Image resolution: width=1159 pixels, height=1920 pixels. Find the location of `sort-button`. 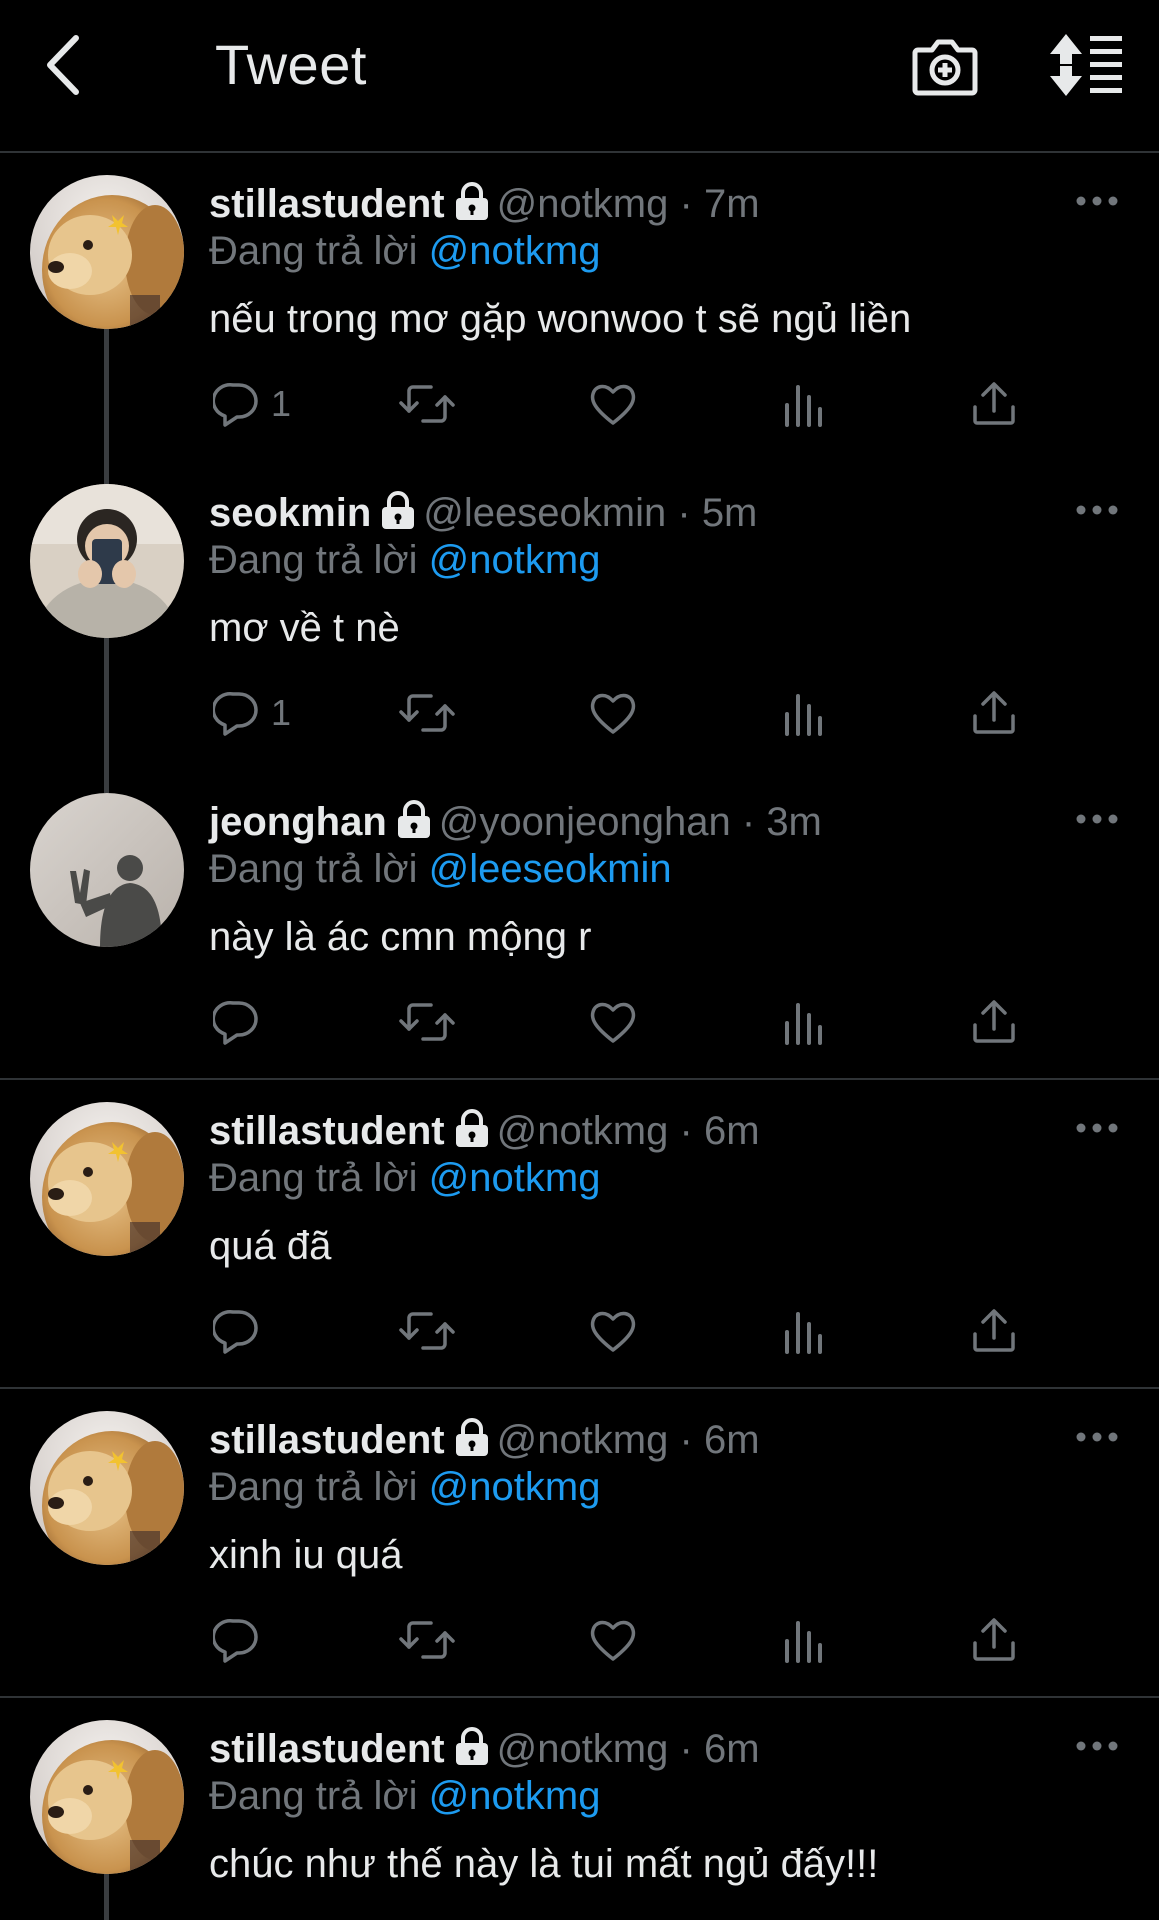

sort-button is located at coordinates (1087, 65).